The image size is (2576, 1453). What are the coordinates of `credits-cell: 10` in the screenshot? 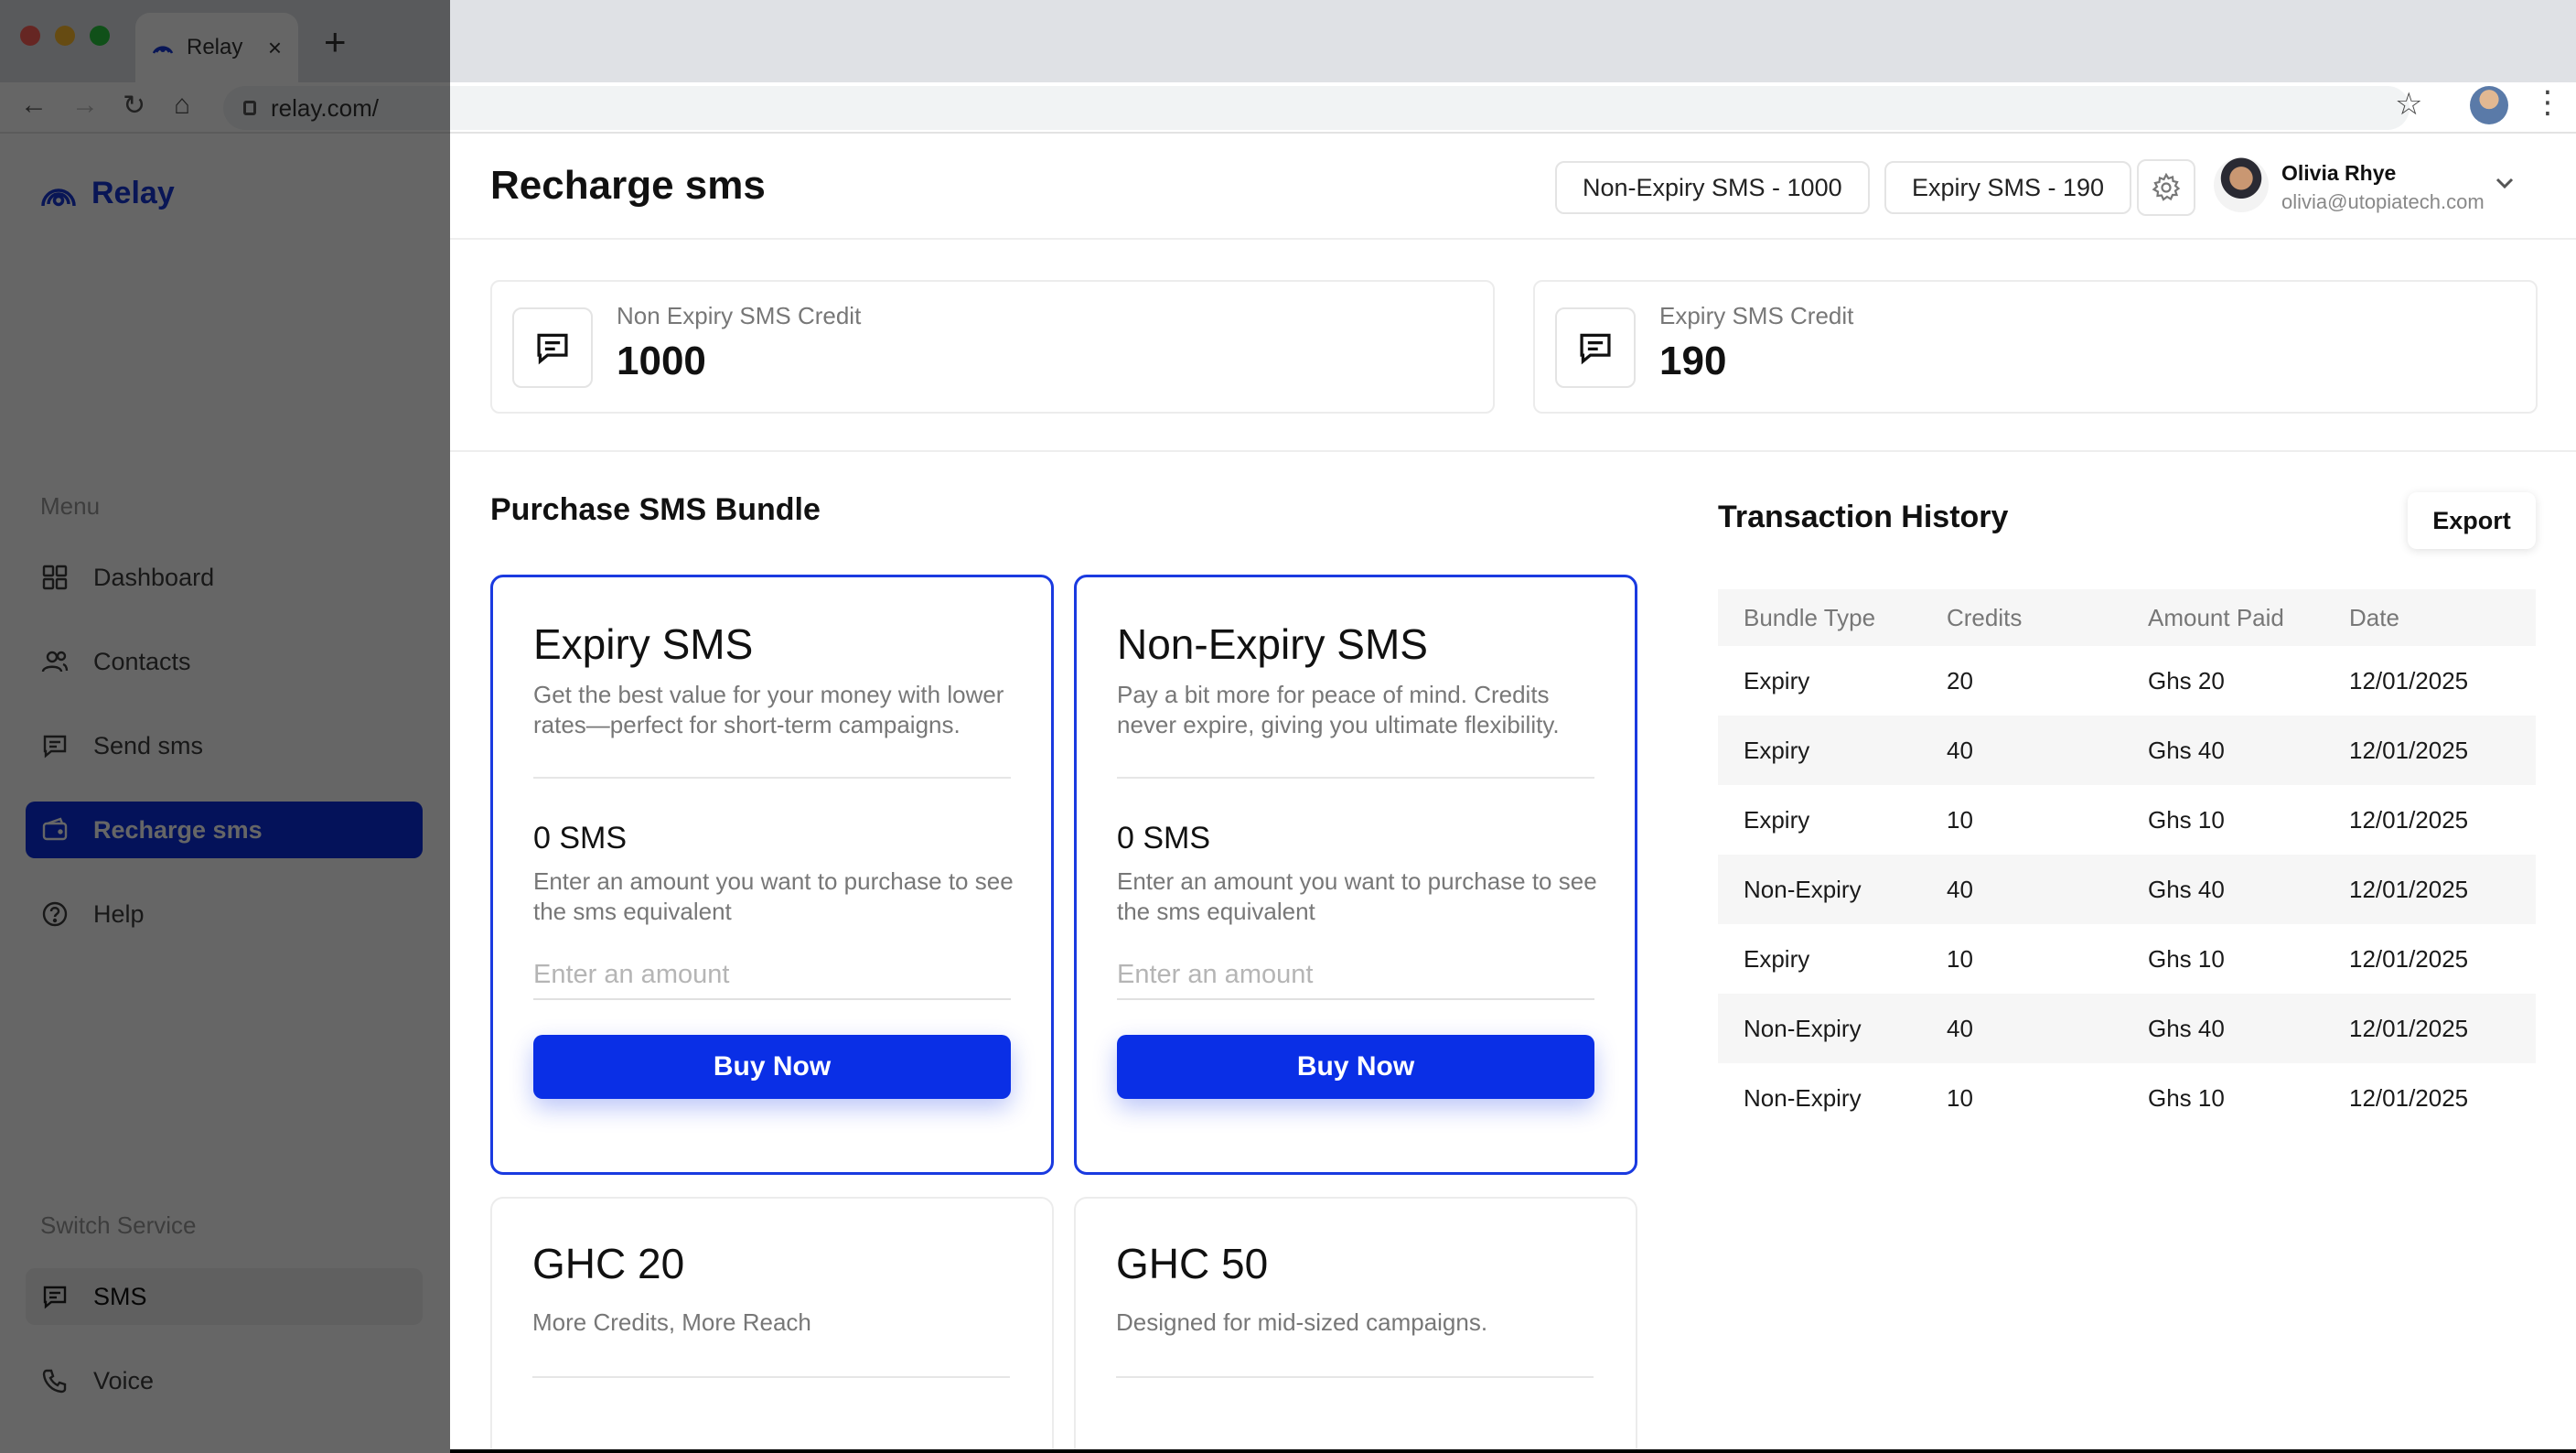 It's located at (1960, 958).